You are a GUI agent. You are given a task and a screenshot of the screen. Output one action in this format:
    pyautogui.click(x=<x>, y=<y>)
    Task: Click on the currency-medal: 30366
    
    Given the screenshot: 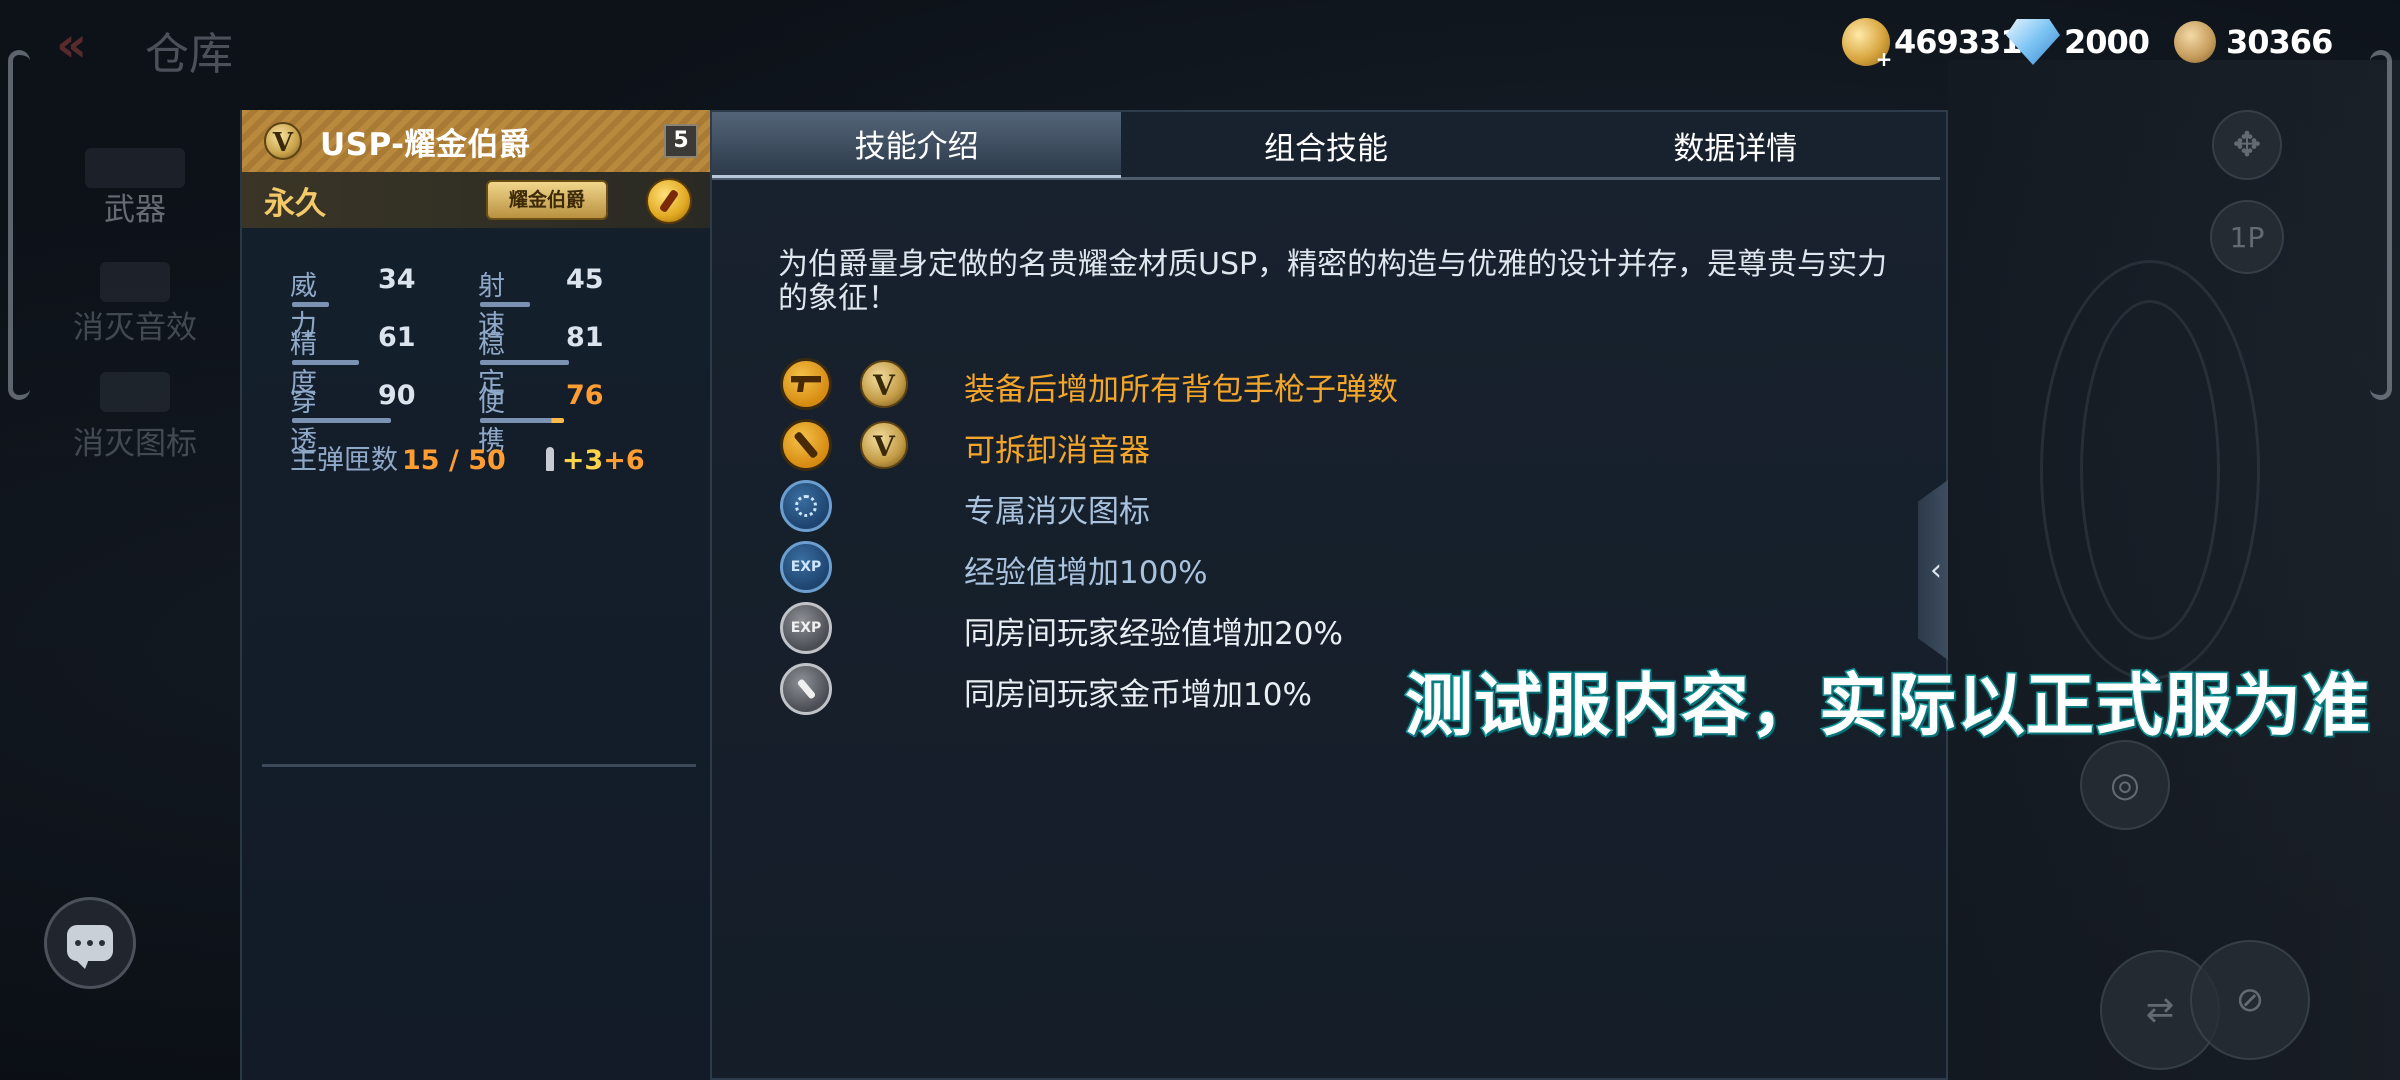 What is the action you would take?
    pyautogui.click(x=2253, y=42)
    